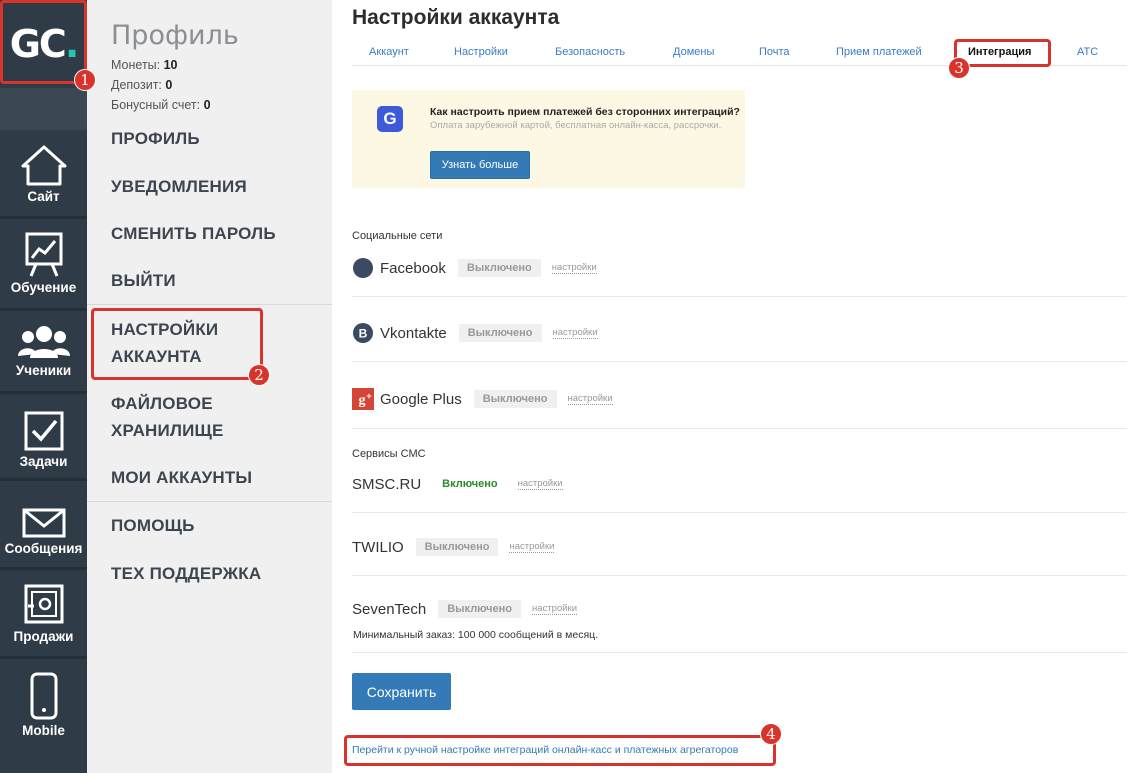 The height and width of the screenshot is (773, 1133). I want to click on rail-item-messages: Сообщения, so click(43, 525).